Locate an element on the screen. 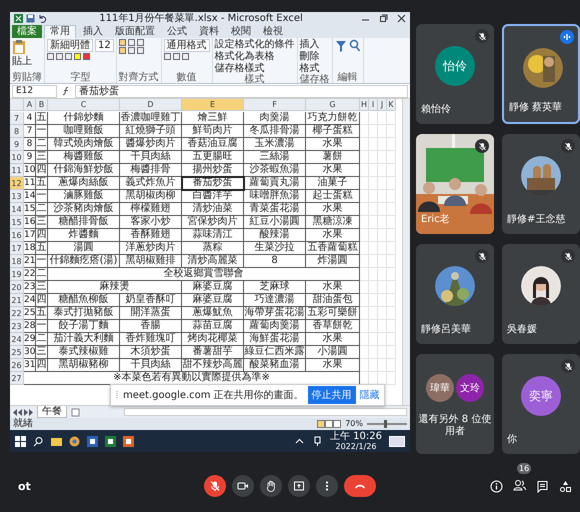 The width and height of the screenshot is (580, 512). spreadsheet-icon is located at coordinates (110, 441).